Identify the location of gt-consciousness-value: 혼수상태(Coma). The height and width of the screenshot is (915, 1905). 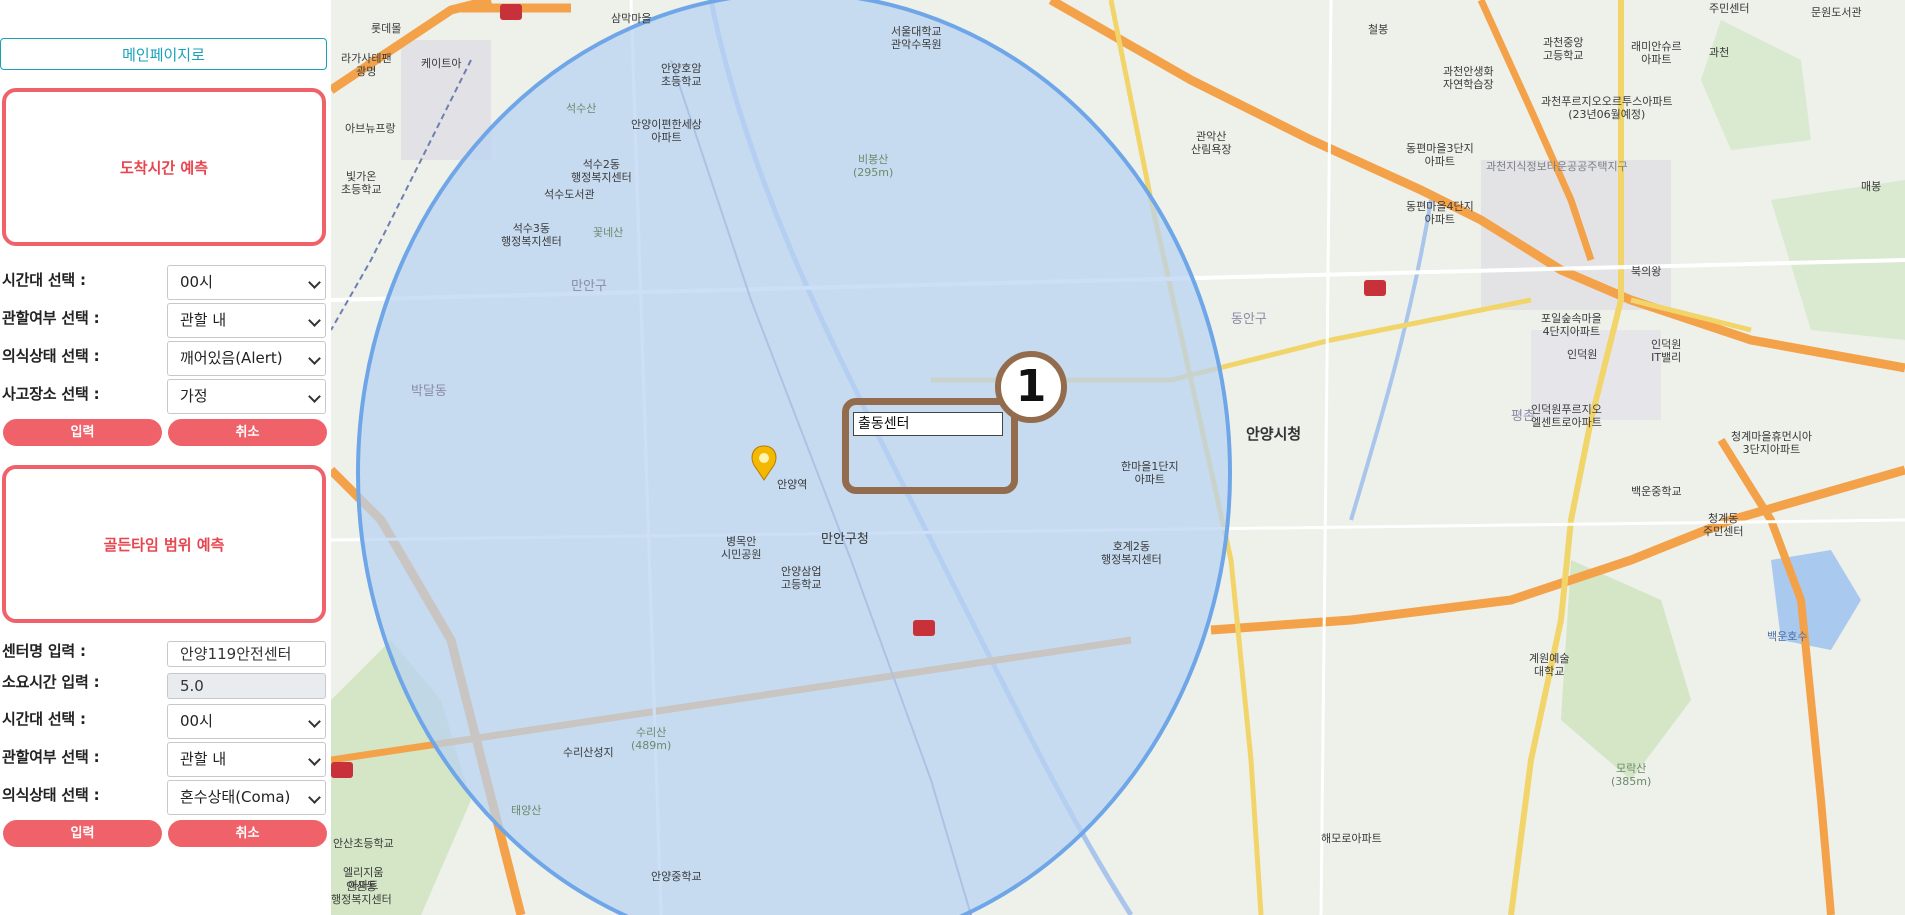
(235, 797).